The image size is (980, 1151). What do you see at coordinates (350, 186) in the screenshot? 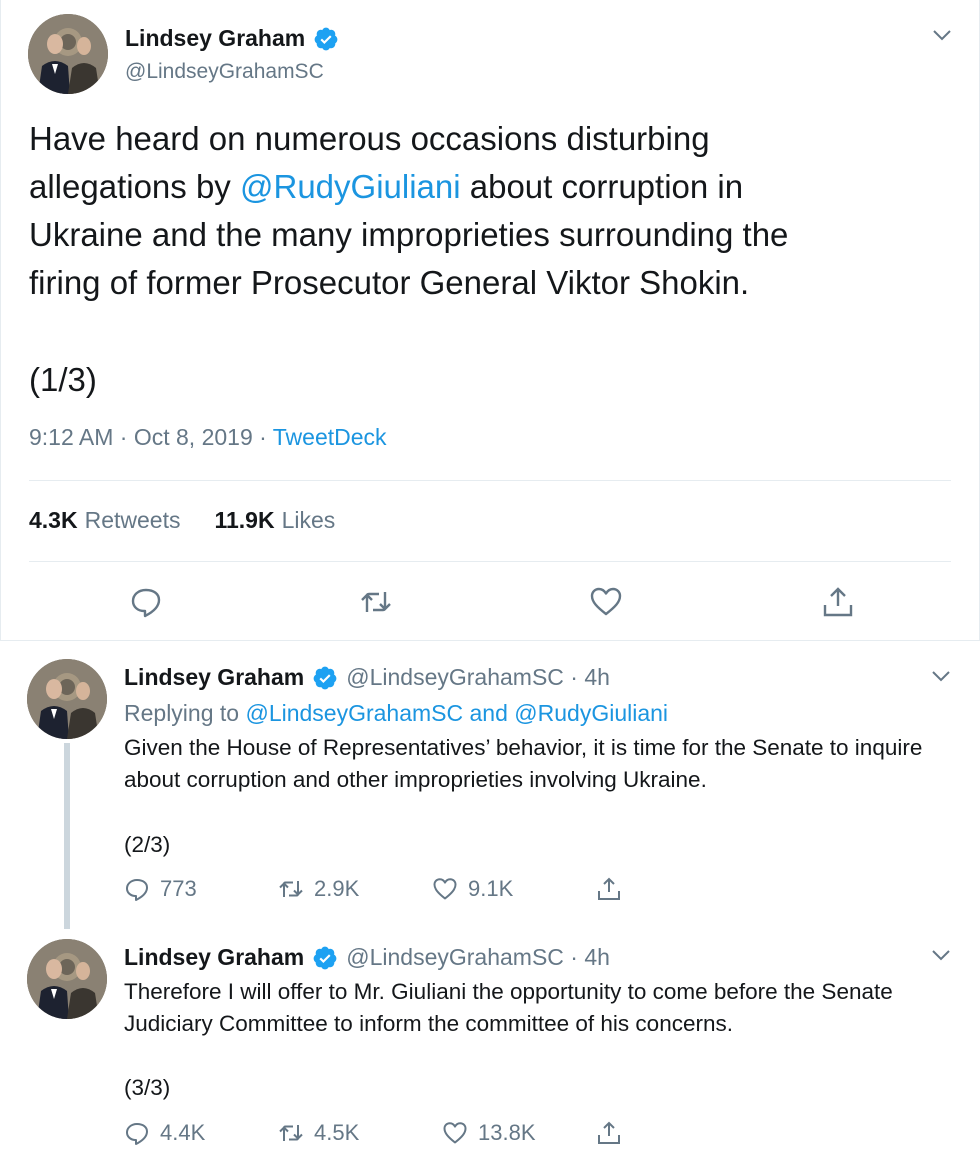
I see `mention-link: @RudyGiuliani` at bounding box center [350, 186].